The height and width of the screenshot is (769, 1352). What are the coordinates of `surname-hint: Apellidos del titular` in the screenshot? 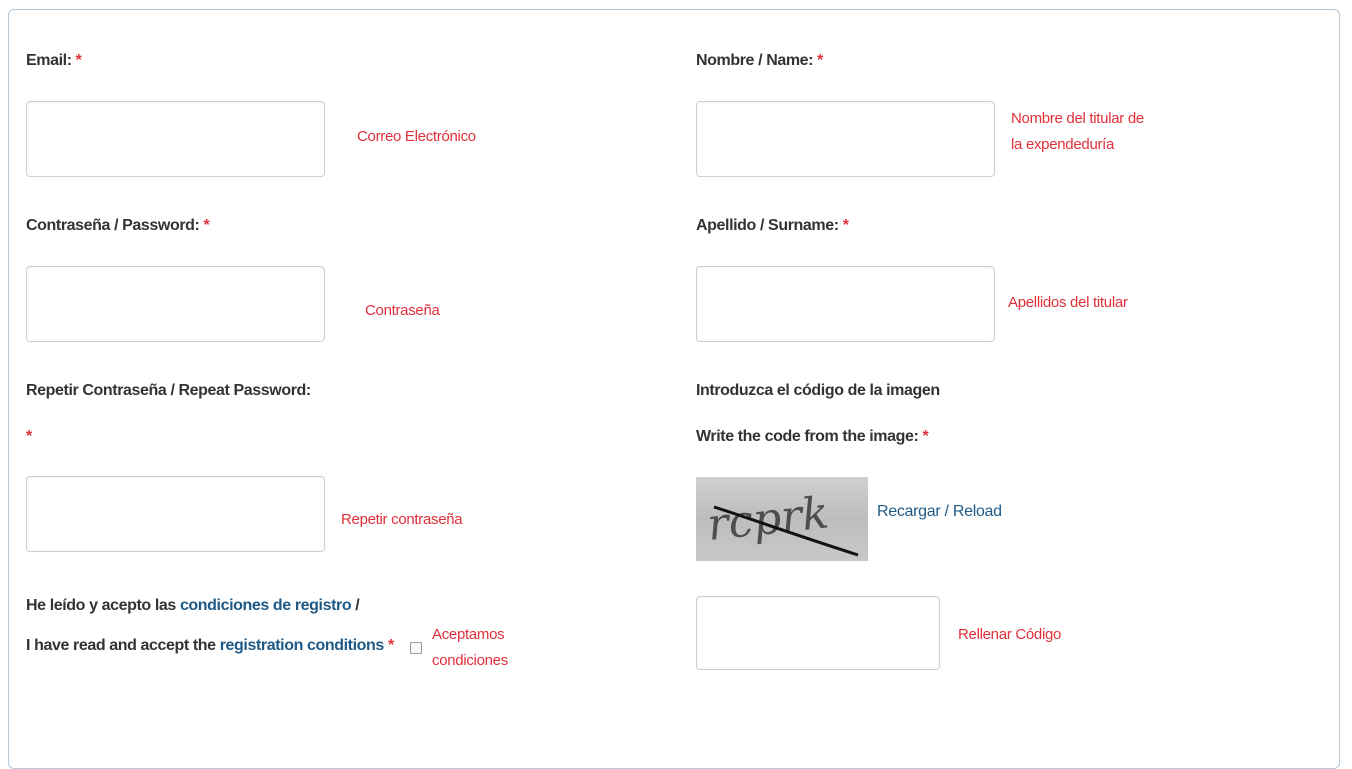 It's located at (1068, 302).